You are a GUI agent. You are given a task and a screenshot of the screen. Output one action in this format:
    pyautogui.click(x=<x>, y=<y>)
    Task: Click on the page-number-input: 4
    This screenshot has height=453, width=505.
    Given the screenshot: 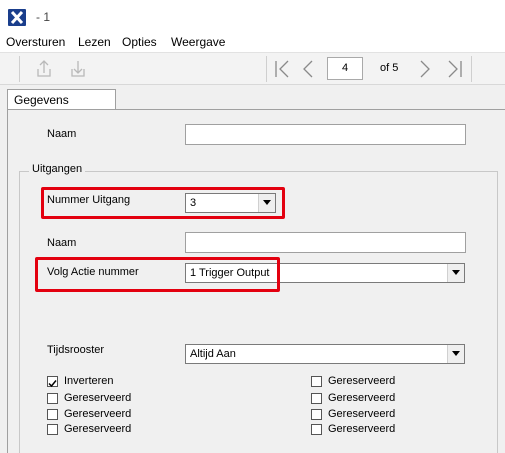 What is the action you would take?
    pyautogui.click(x=345, y=68)
    